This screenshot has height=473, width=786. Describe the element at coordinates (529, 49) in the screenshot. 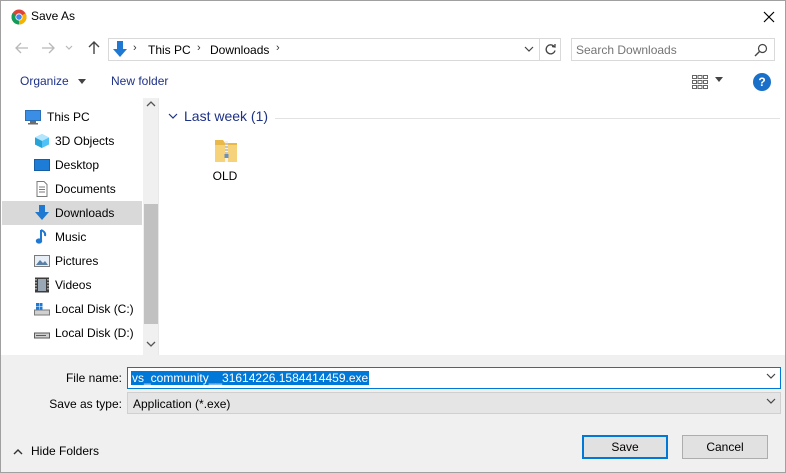

I see `address-history-chevron-down-icon` at that location.